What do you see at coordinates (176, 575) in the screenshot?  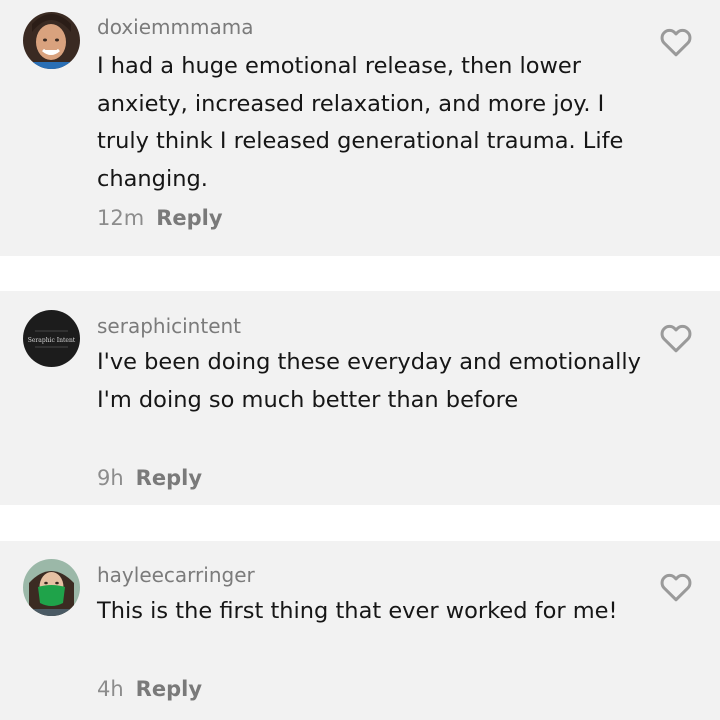 I see `comment-username: hayleecarringer` at bounding box center [176, 575].